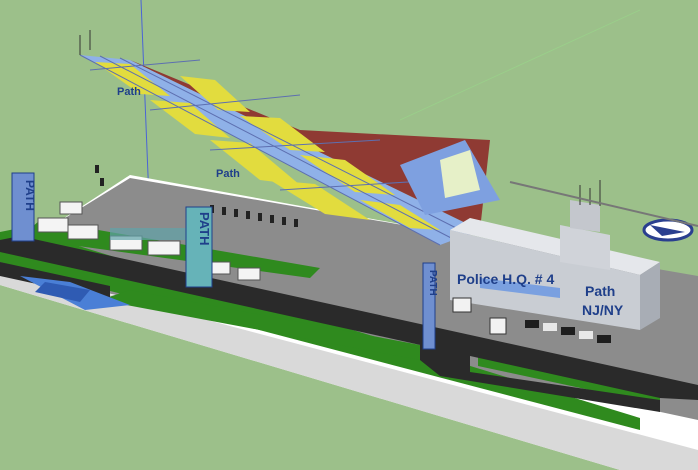 The height and width of the screenshot is (470, 698). I want to click on pylon-sign-left: PATH, so click(24, 207).